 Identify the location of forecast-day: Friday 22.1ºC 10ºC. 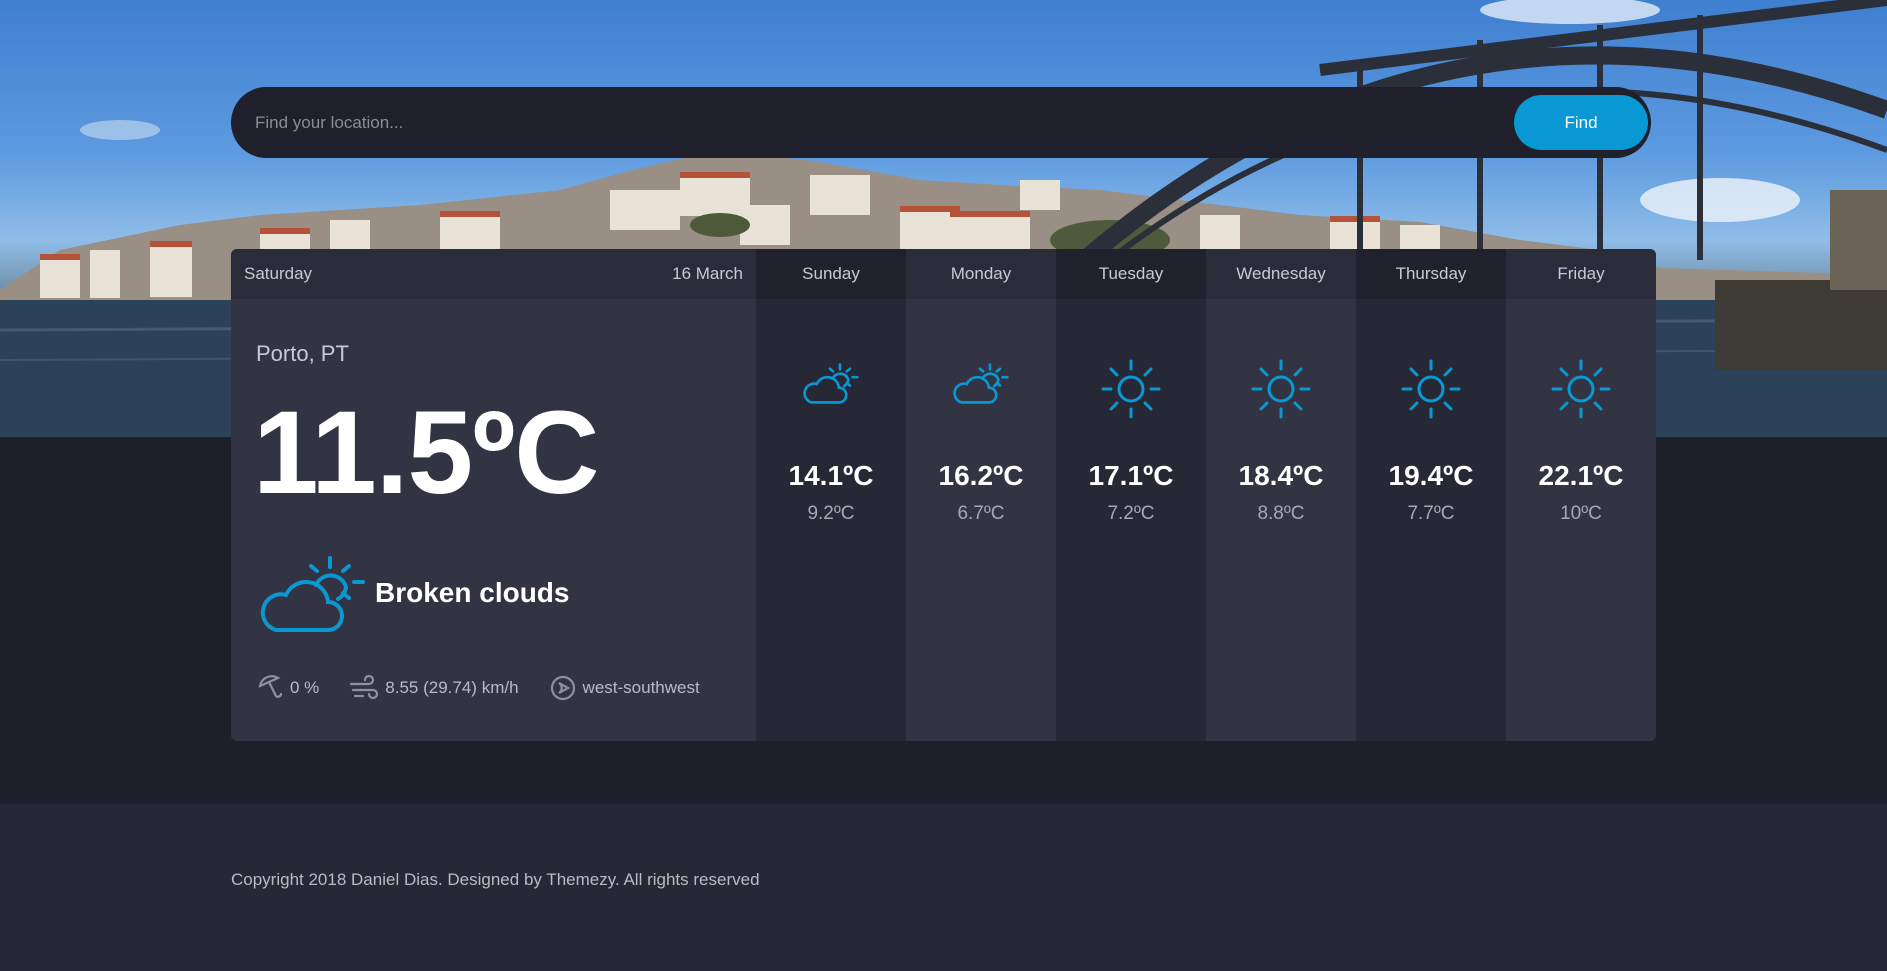
(1581, 495).